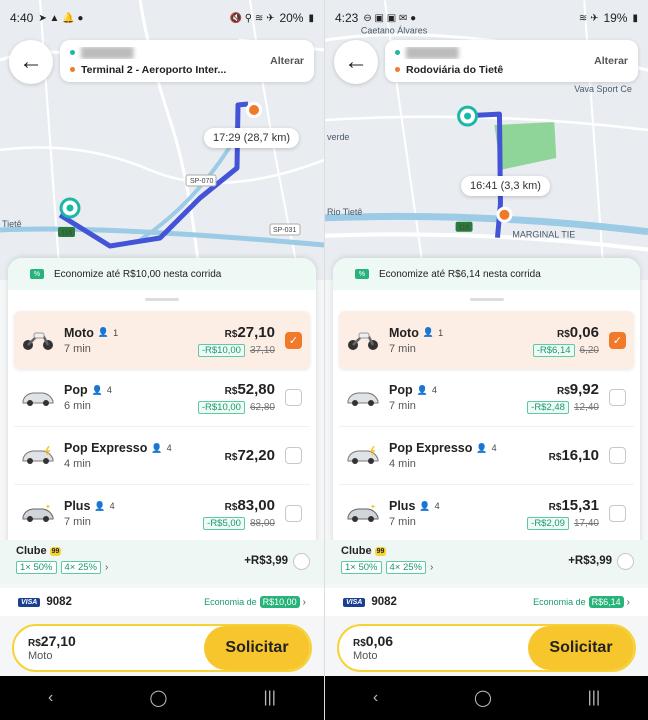 The width and height of the screenshot is (648, 720). Describe the element at coordinates (586, 407) in the screenshot. I see `old-price: 12,40` at that location.